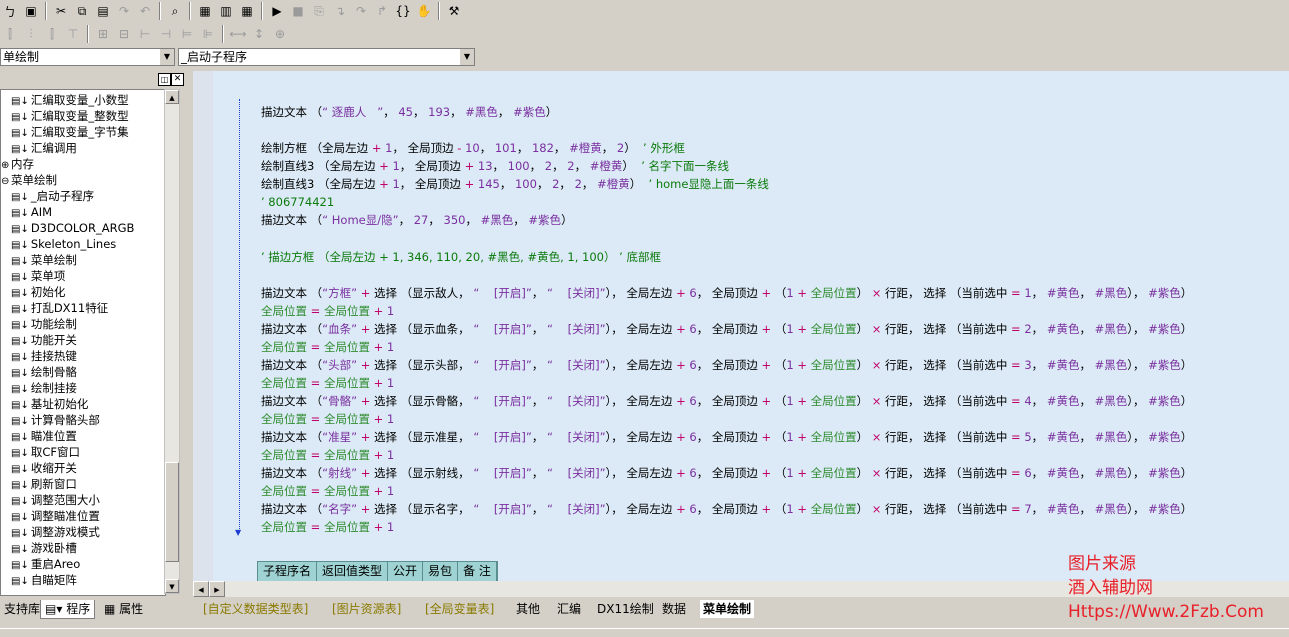  What do you see at coordinates (45, 564) in the screenshot?
I see `tree-item: ▤↓ 重启Areo` at bounding box center [45, 564].